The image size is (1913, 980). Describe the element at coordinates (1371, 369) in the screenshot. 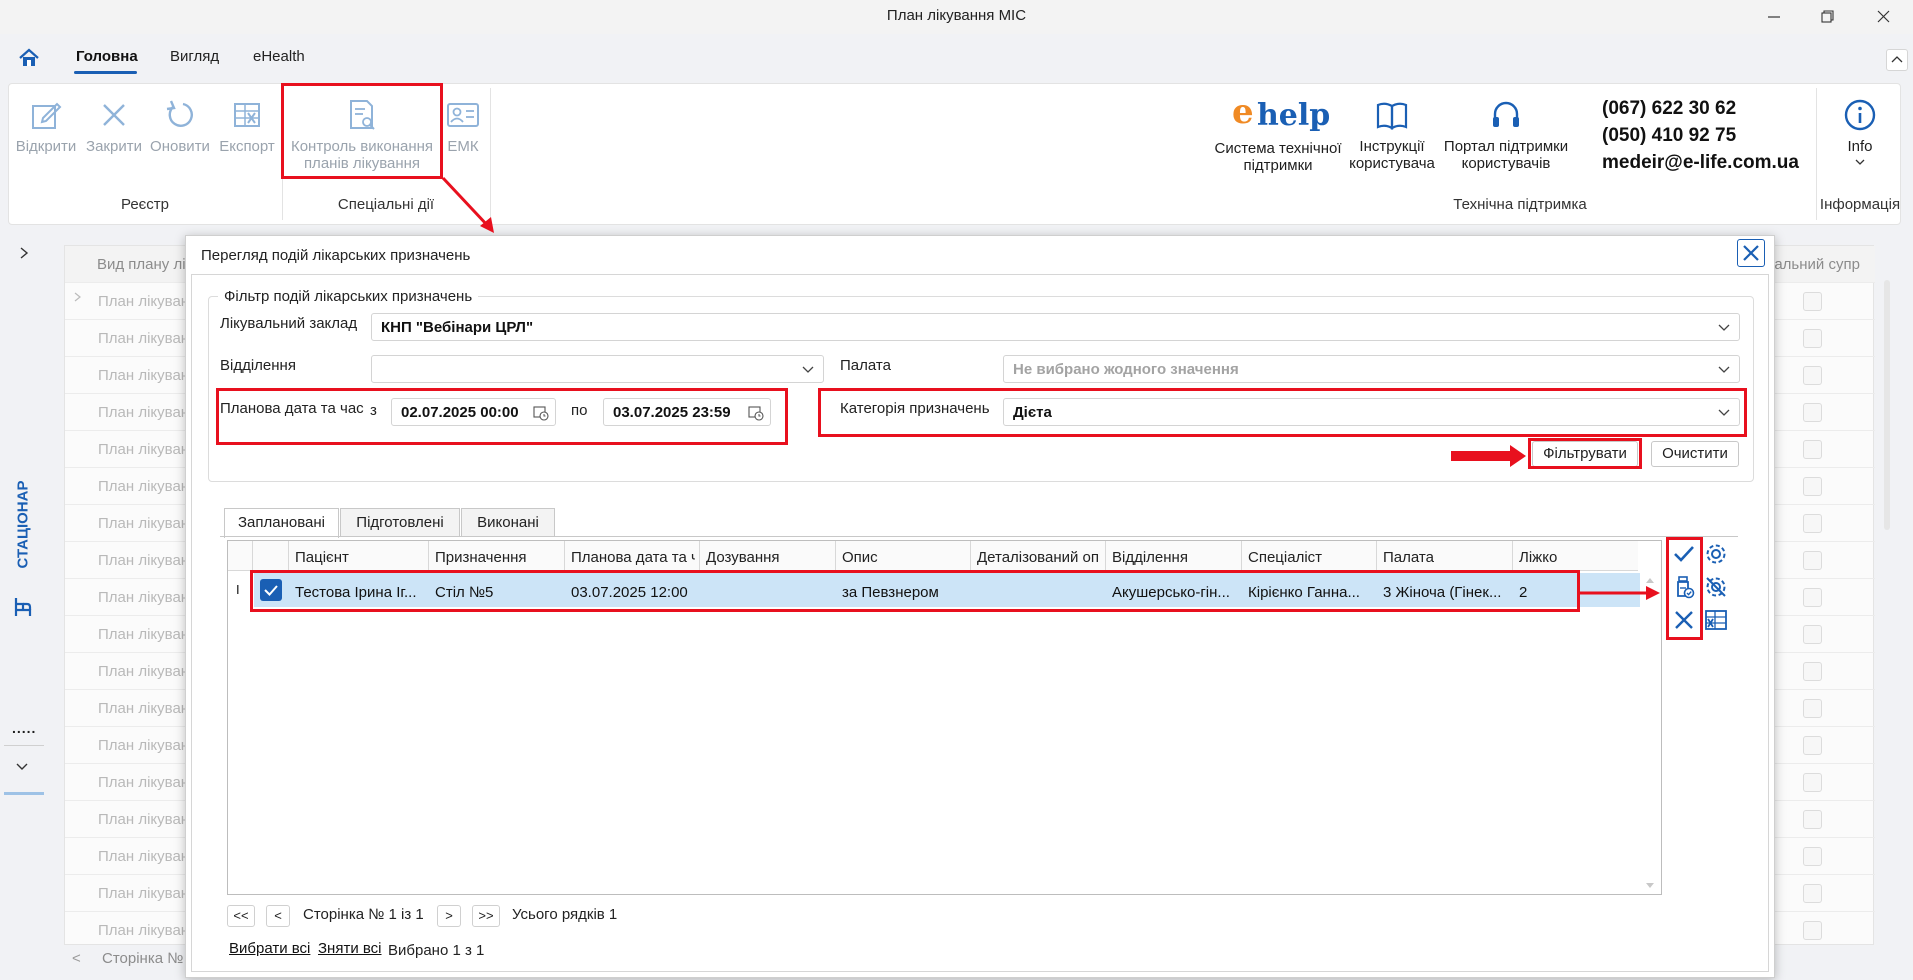

I see `ward-select: Не вибрано жодного значення` at that location.